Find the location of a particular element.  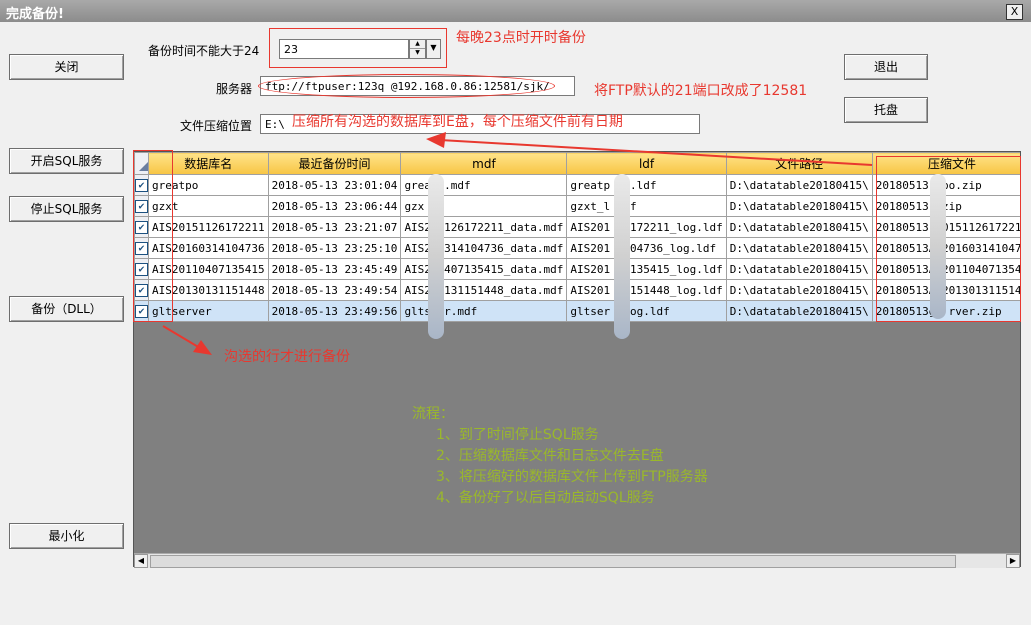

scroll-left-icon: ◀ is located at coordinates (141, 561).